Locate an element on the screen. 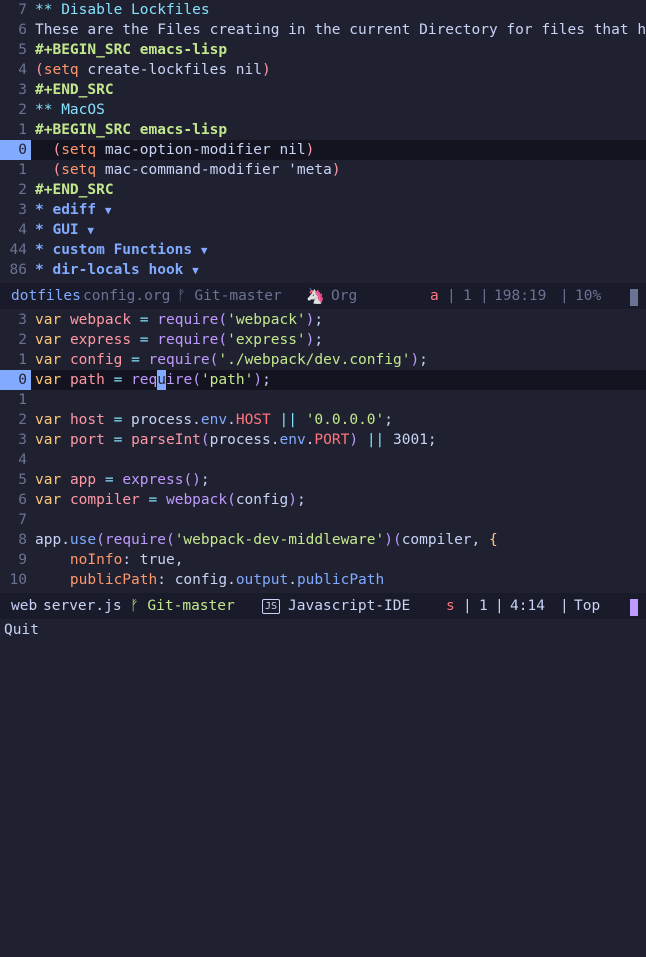 The image size is (646, 957). line-number: 86 is located at coordinates (18, 270).